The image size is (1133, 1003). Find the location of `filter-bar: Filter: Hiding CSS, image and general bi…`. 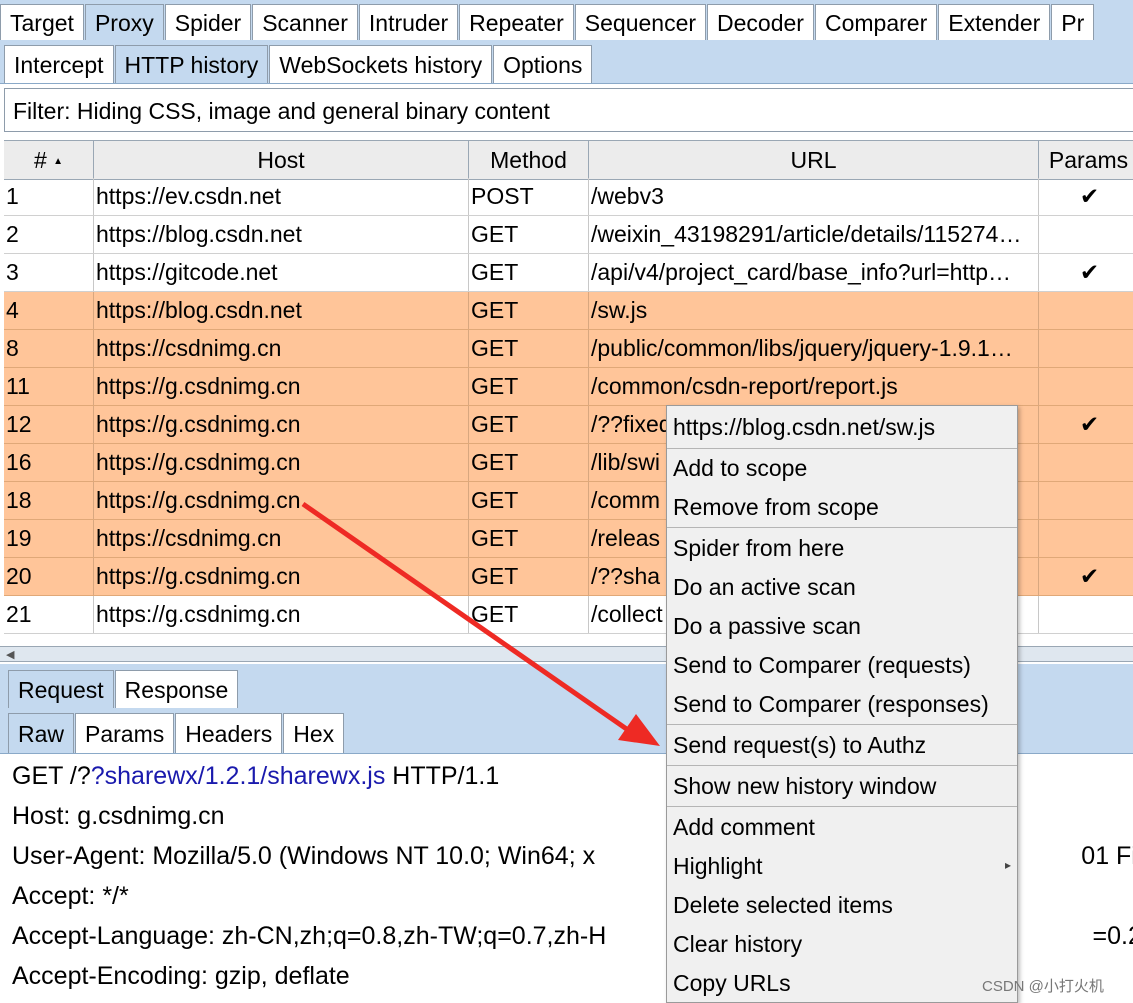

filter-bar: Filter: Hiding CSS, image and general bi… is located at coordinates (568, 110).